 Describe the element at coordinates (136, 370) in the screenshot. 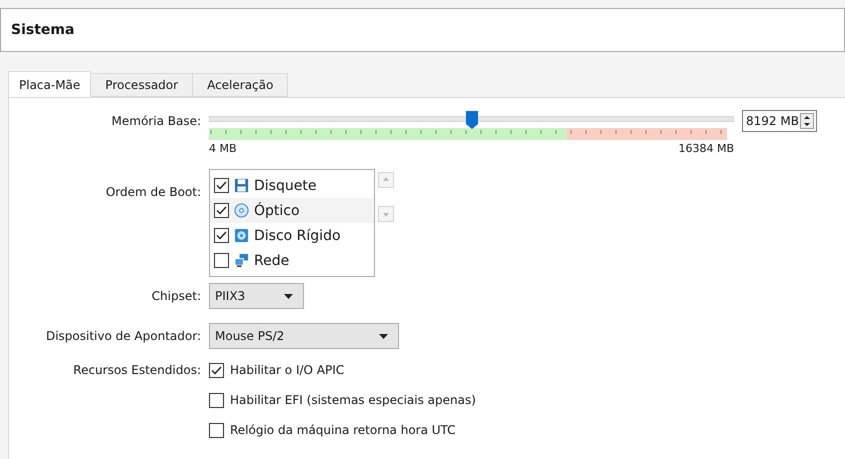

I see `field-label: Recursos Estendidos:` at that location.